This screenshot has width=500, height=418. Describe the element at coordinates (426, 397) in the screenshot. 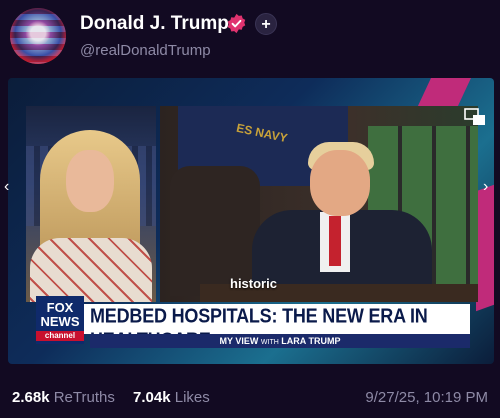

I see `post-timestamp: 9/27/25, 10:19 PM` at that location.